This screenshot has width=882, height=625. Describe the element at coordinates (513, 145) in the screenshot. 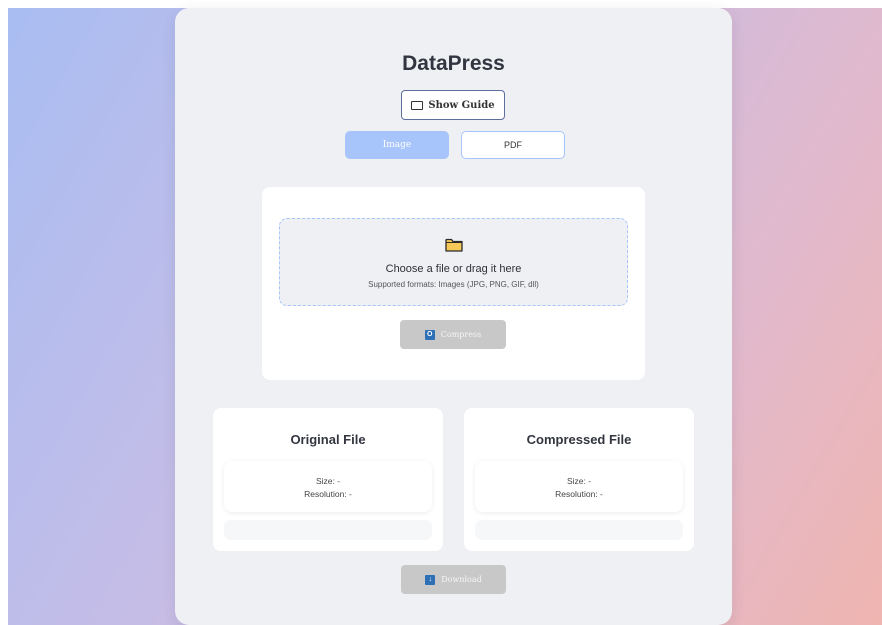

I see `tab-pdf: PDF` at that location.